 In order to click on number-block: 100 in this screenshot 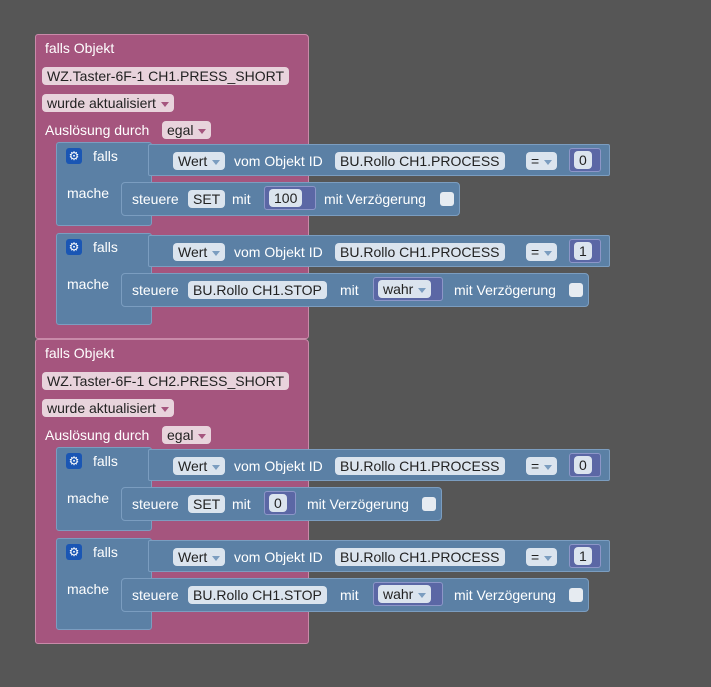, I will do `click(290, 198)`.